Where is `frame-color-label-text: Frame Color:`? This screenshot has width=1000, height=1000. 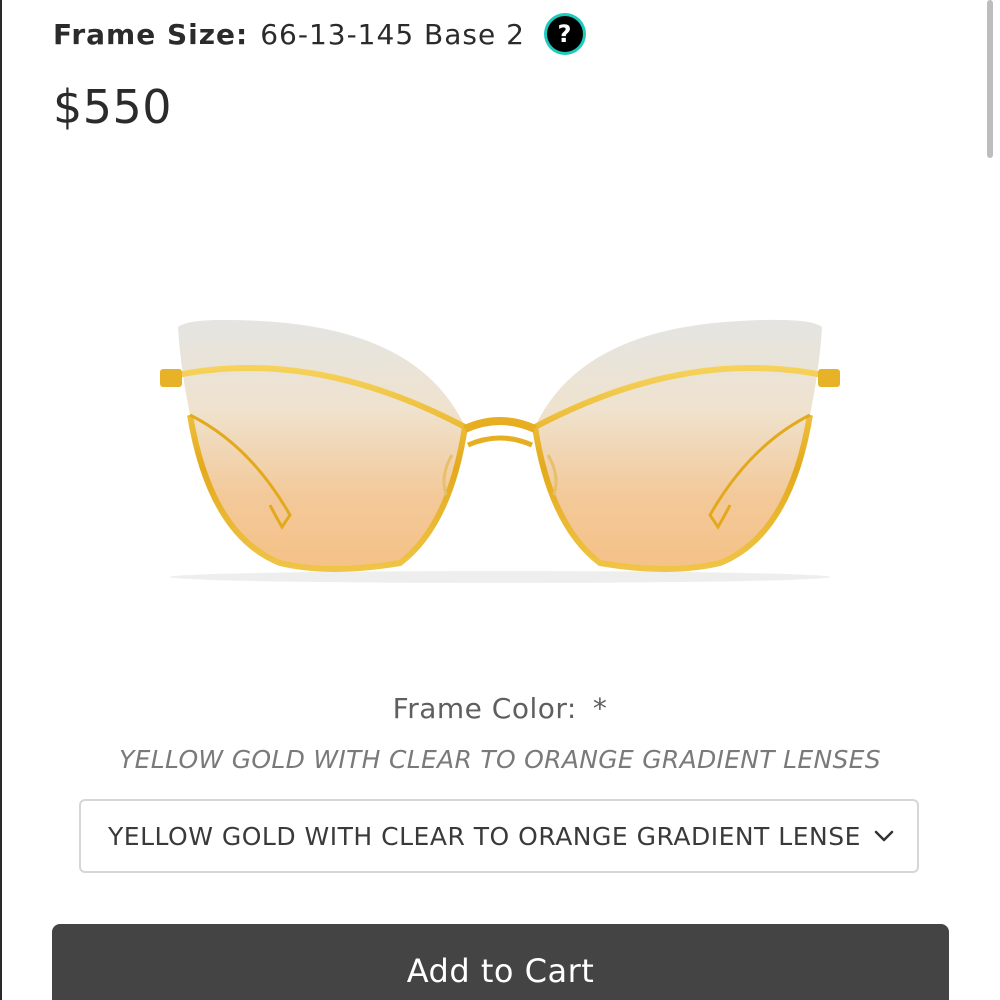
frame-color-label-text: Frame Color: is located at coordinates (484, 708).